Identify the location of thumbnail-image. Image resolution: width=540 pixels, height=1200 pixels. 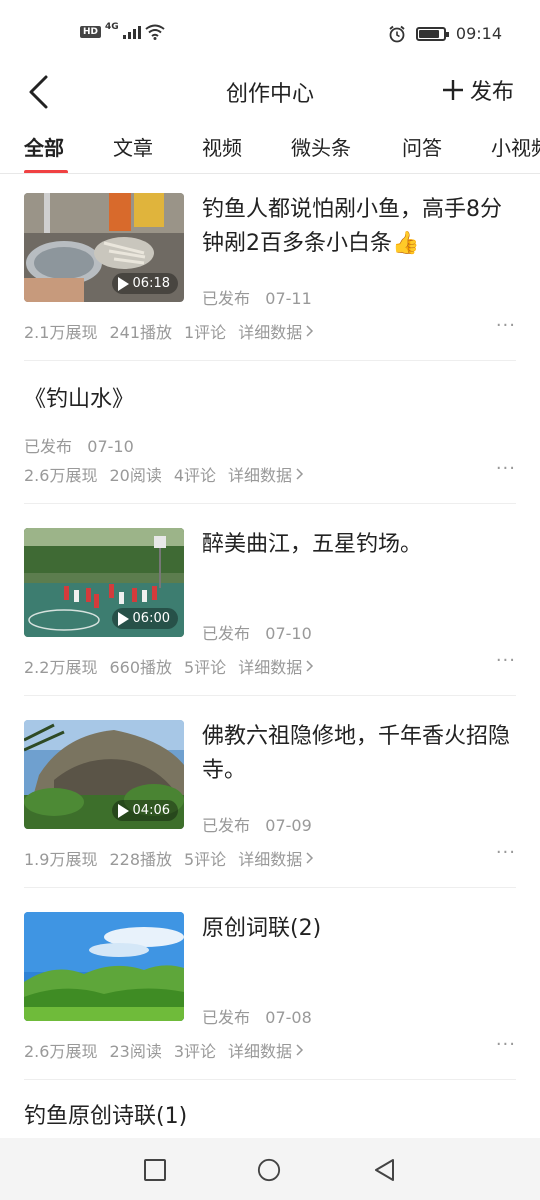
(104, 966).